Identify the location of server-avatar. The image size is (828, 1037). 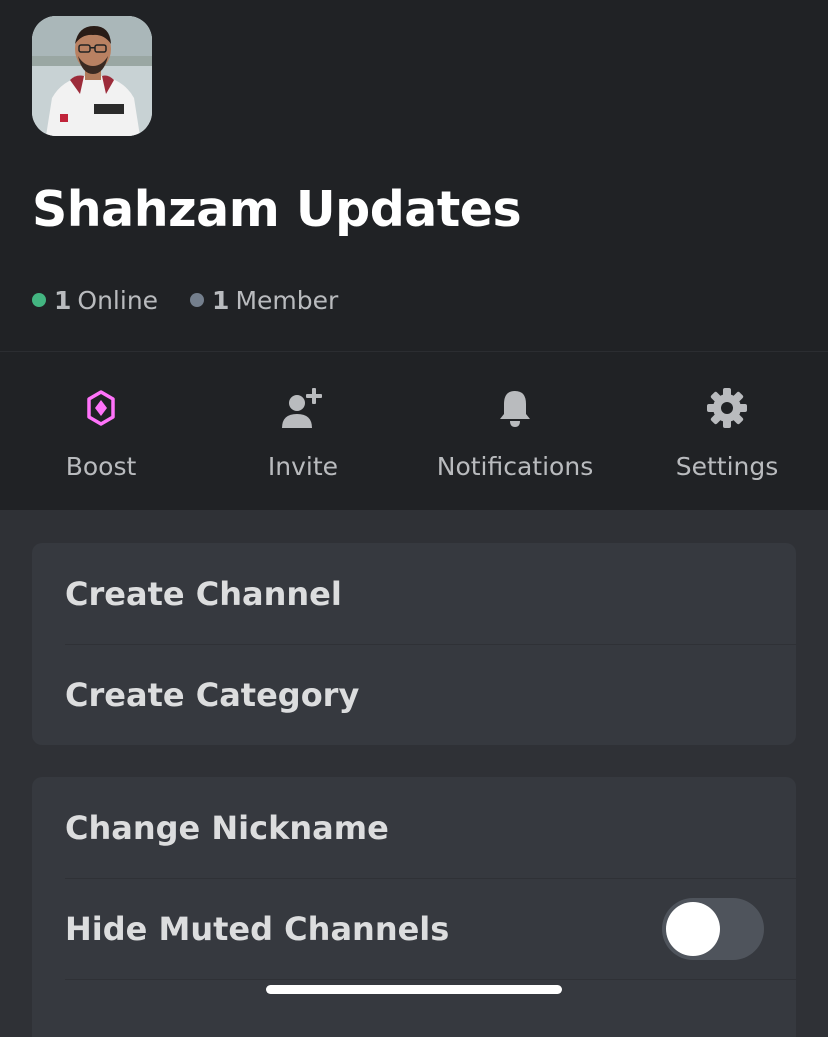
(92, 76).